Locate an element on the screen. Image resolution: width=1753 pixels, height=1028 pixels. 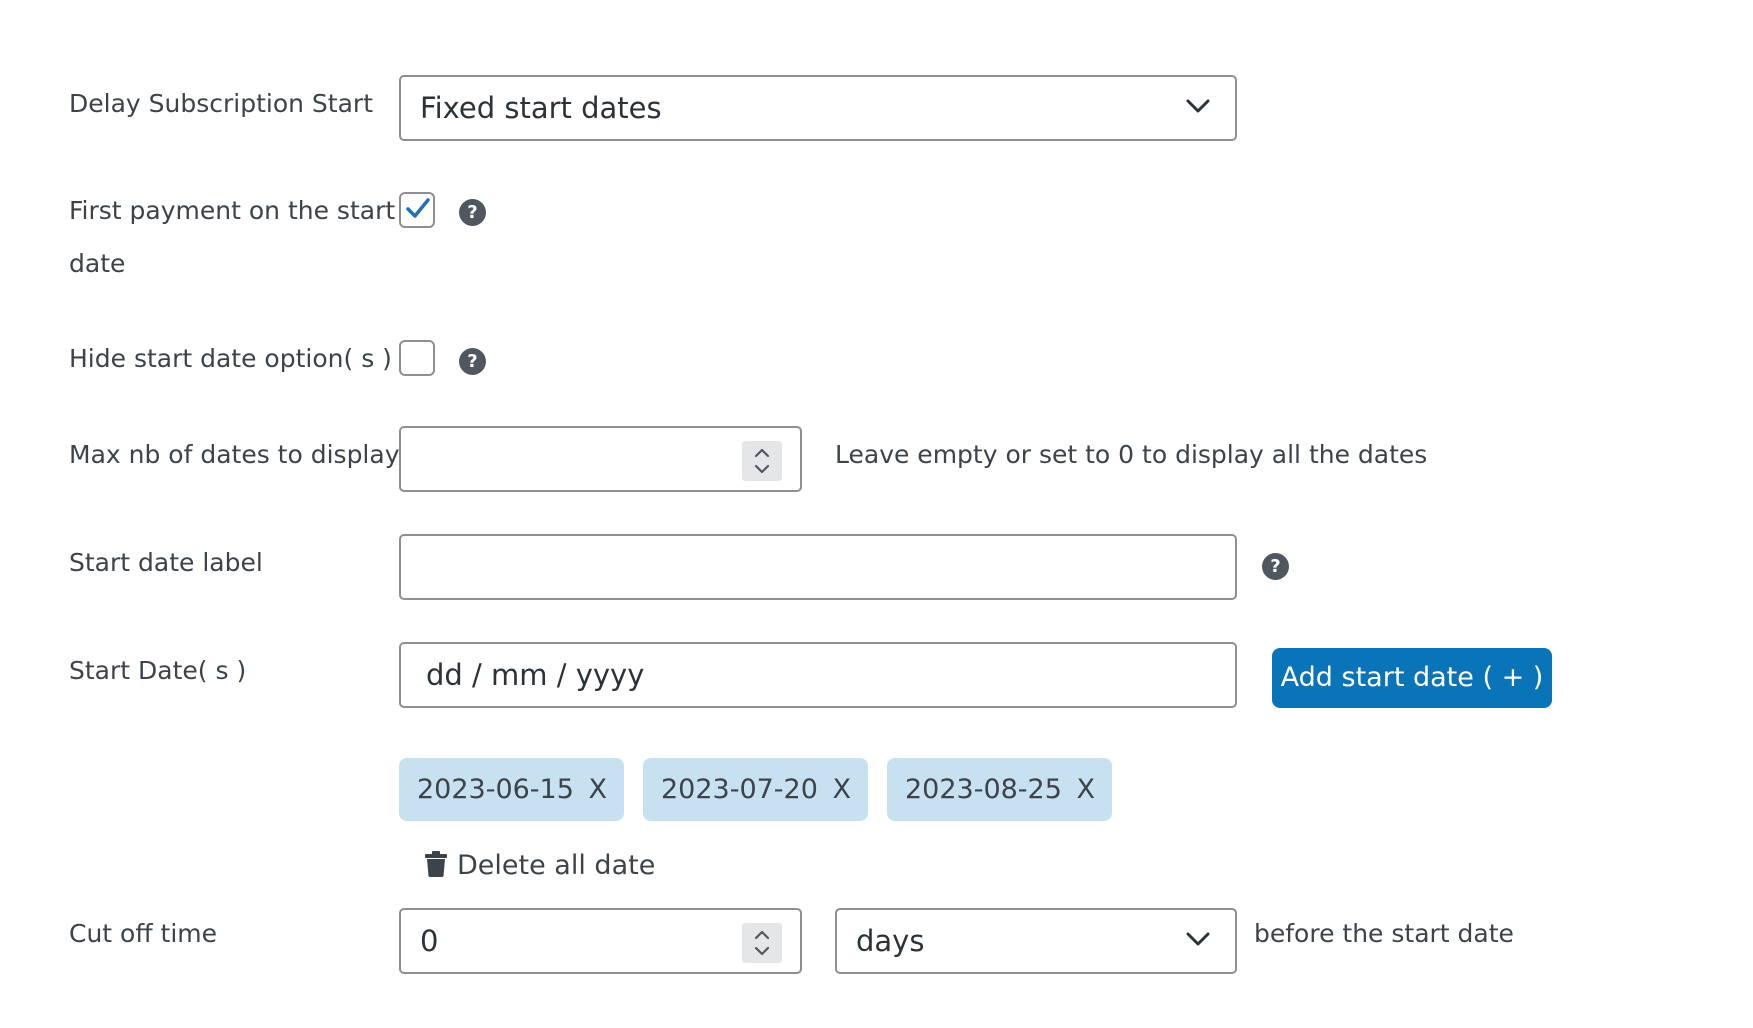
delay-subscription-start-label: Delay Subscription Start is located at coordinates (221, 103).